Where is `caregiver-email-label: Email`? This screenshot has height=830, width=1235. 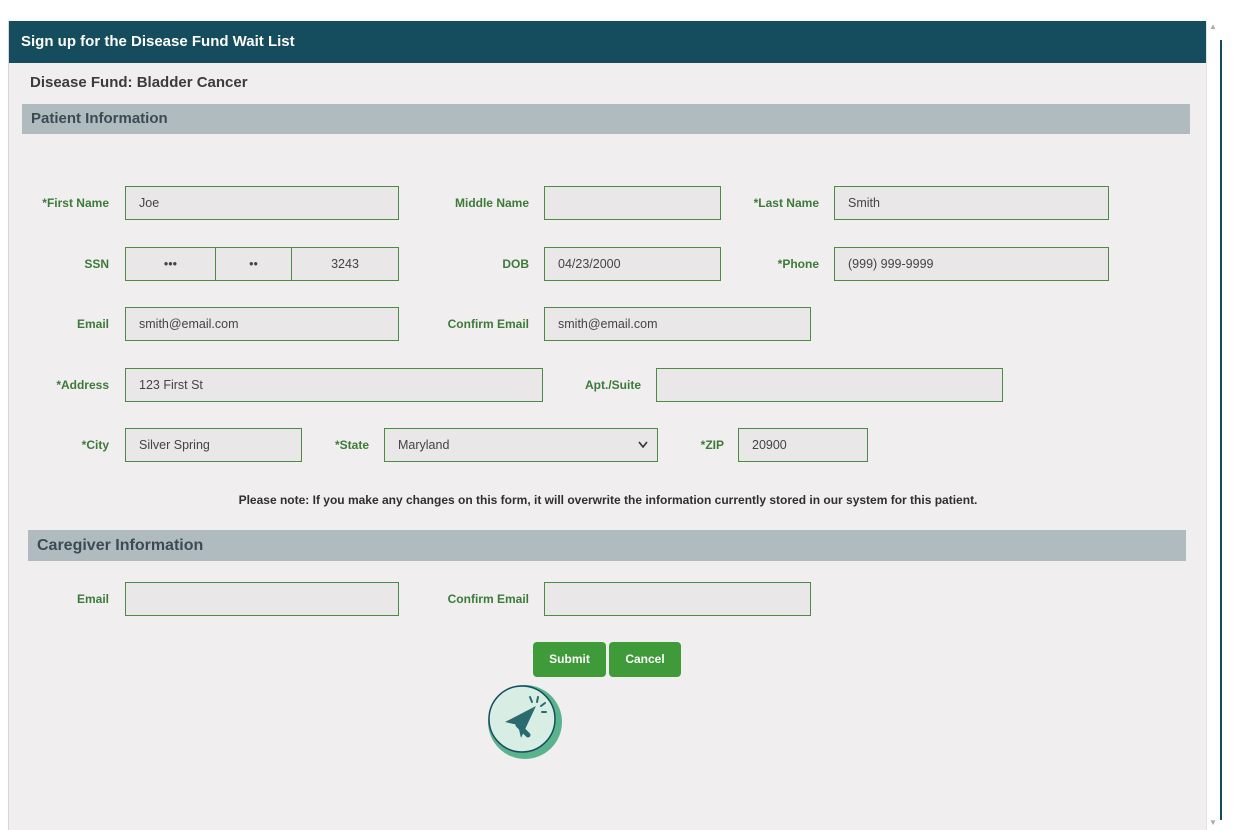 caregiver-email-label: Email is located at coordinates (92, 599).